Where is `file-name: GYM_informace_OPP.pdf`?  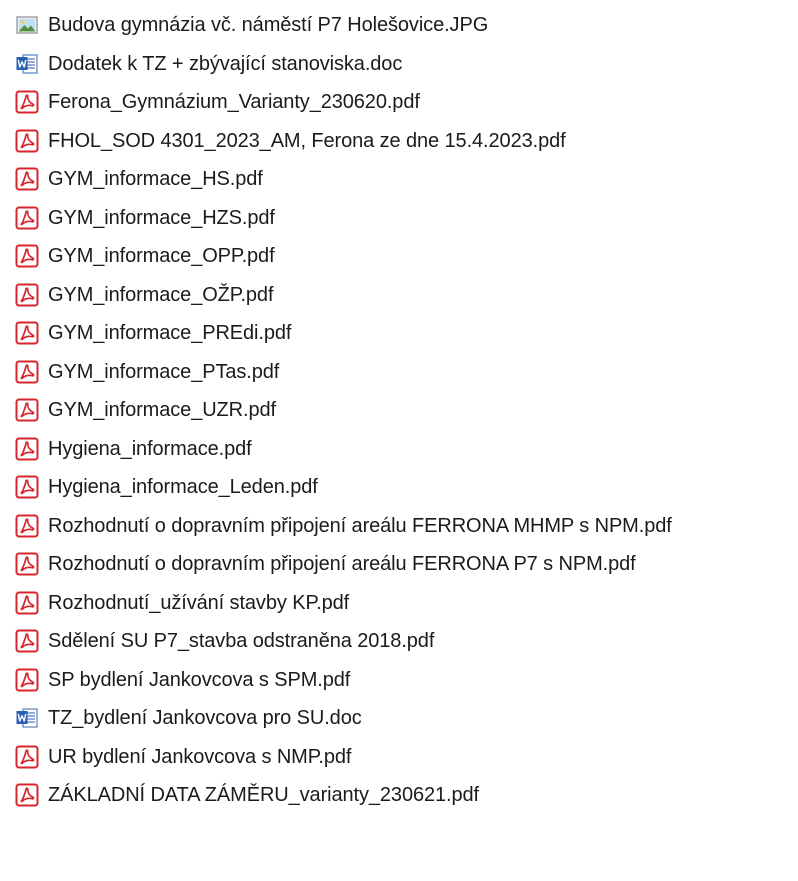 file-name: GYM_informace_OPP.pdf is located at coordinates (161, 256).